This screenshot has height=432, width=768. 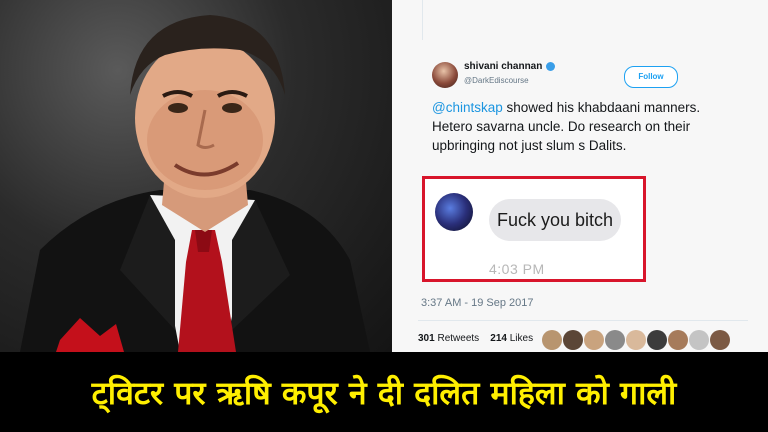 I want to click on highlighted-message-screenshot: Fuck you bitch 4:03 PM, so click(x=534, y=229).